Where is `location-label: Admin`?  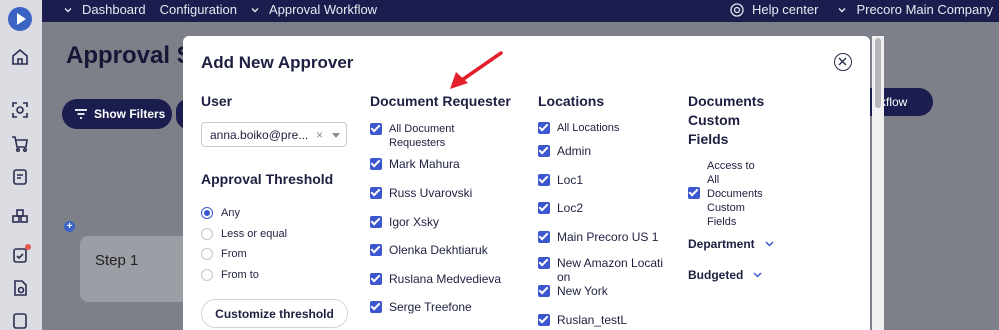 location-label: Admin is located at coordinates (574, 151).